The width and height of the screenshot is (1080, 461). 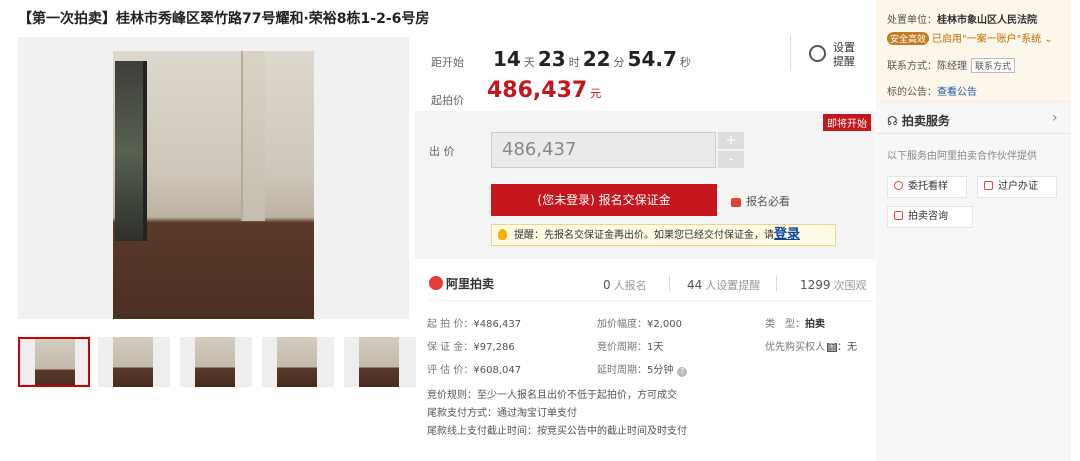 I want to click on consult-button: 拍卖咨询, so click(x=930, y=217).